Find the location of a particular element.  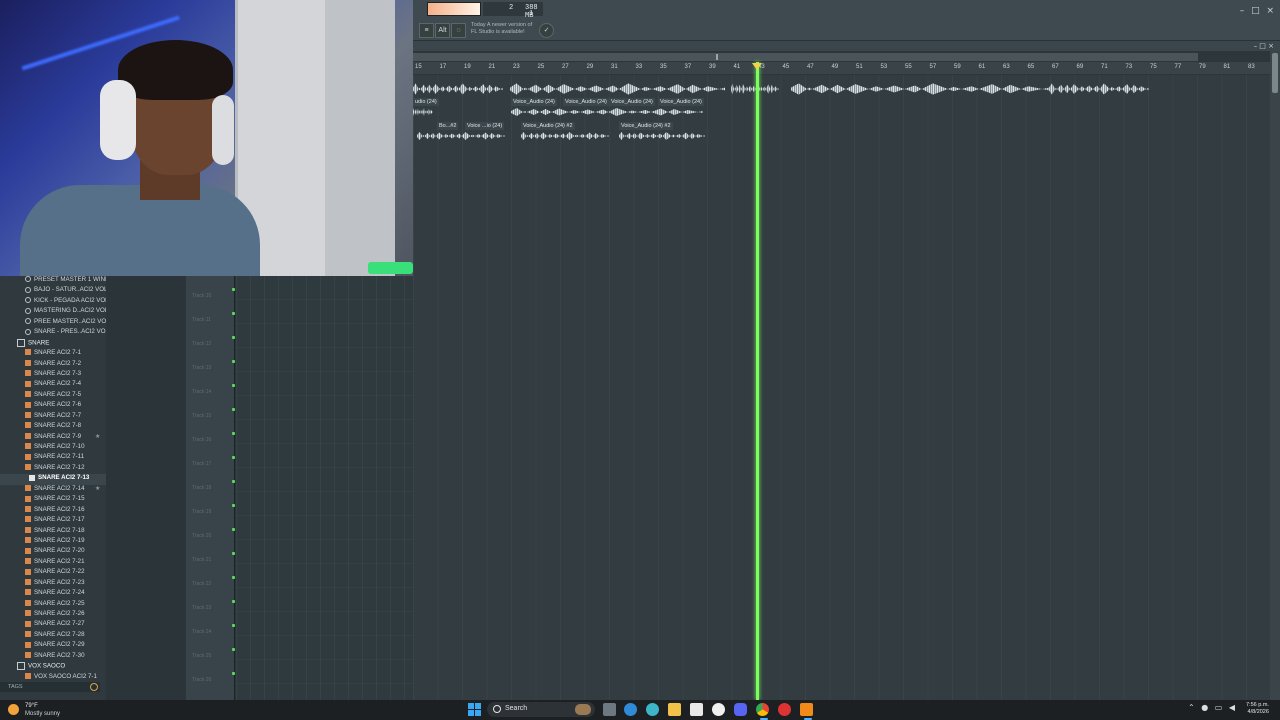

browser-sample-item: SNARE ACI2 7-4 is located at coordinates (53, 385).